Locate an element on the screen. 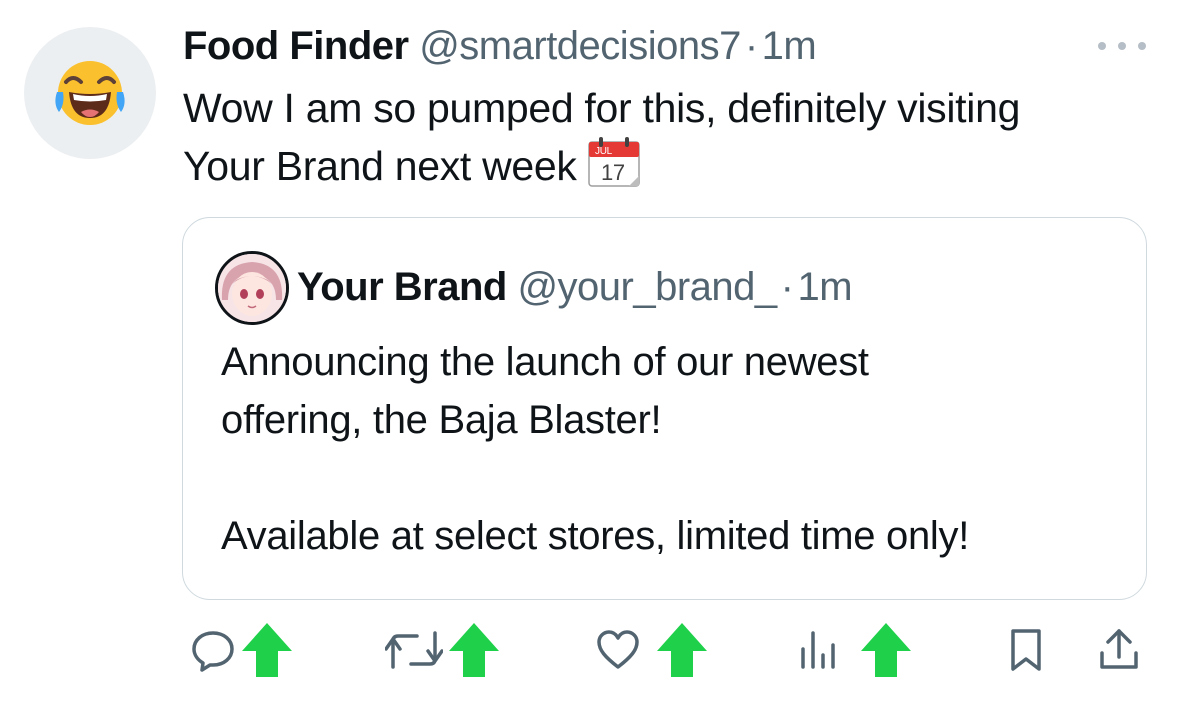  laughing-tears-emoji-icon is located at coordinates (90, 93).